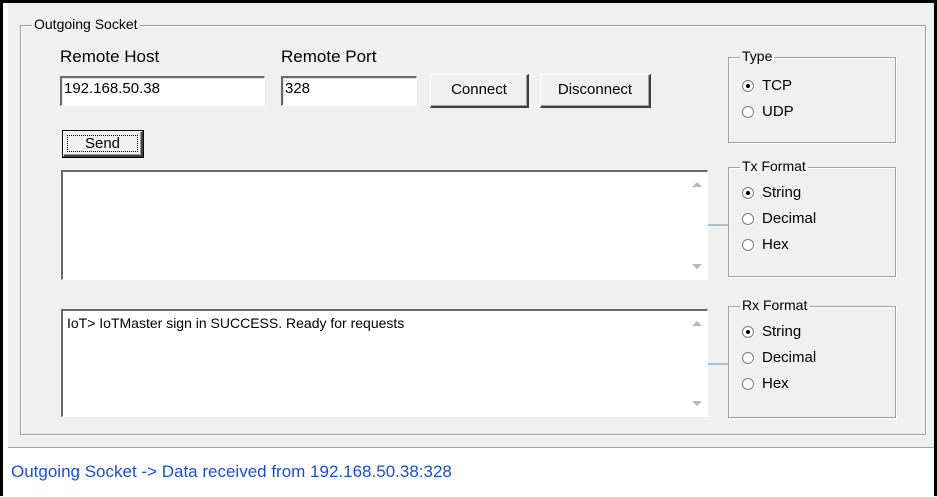 This screenshot has width=937, height=497. I want to click on outgoing-socket-title: Outgoing Socket, so click(86, 24).